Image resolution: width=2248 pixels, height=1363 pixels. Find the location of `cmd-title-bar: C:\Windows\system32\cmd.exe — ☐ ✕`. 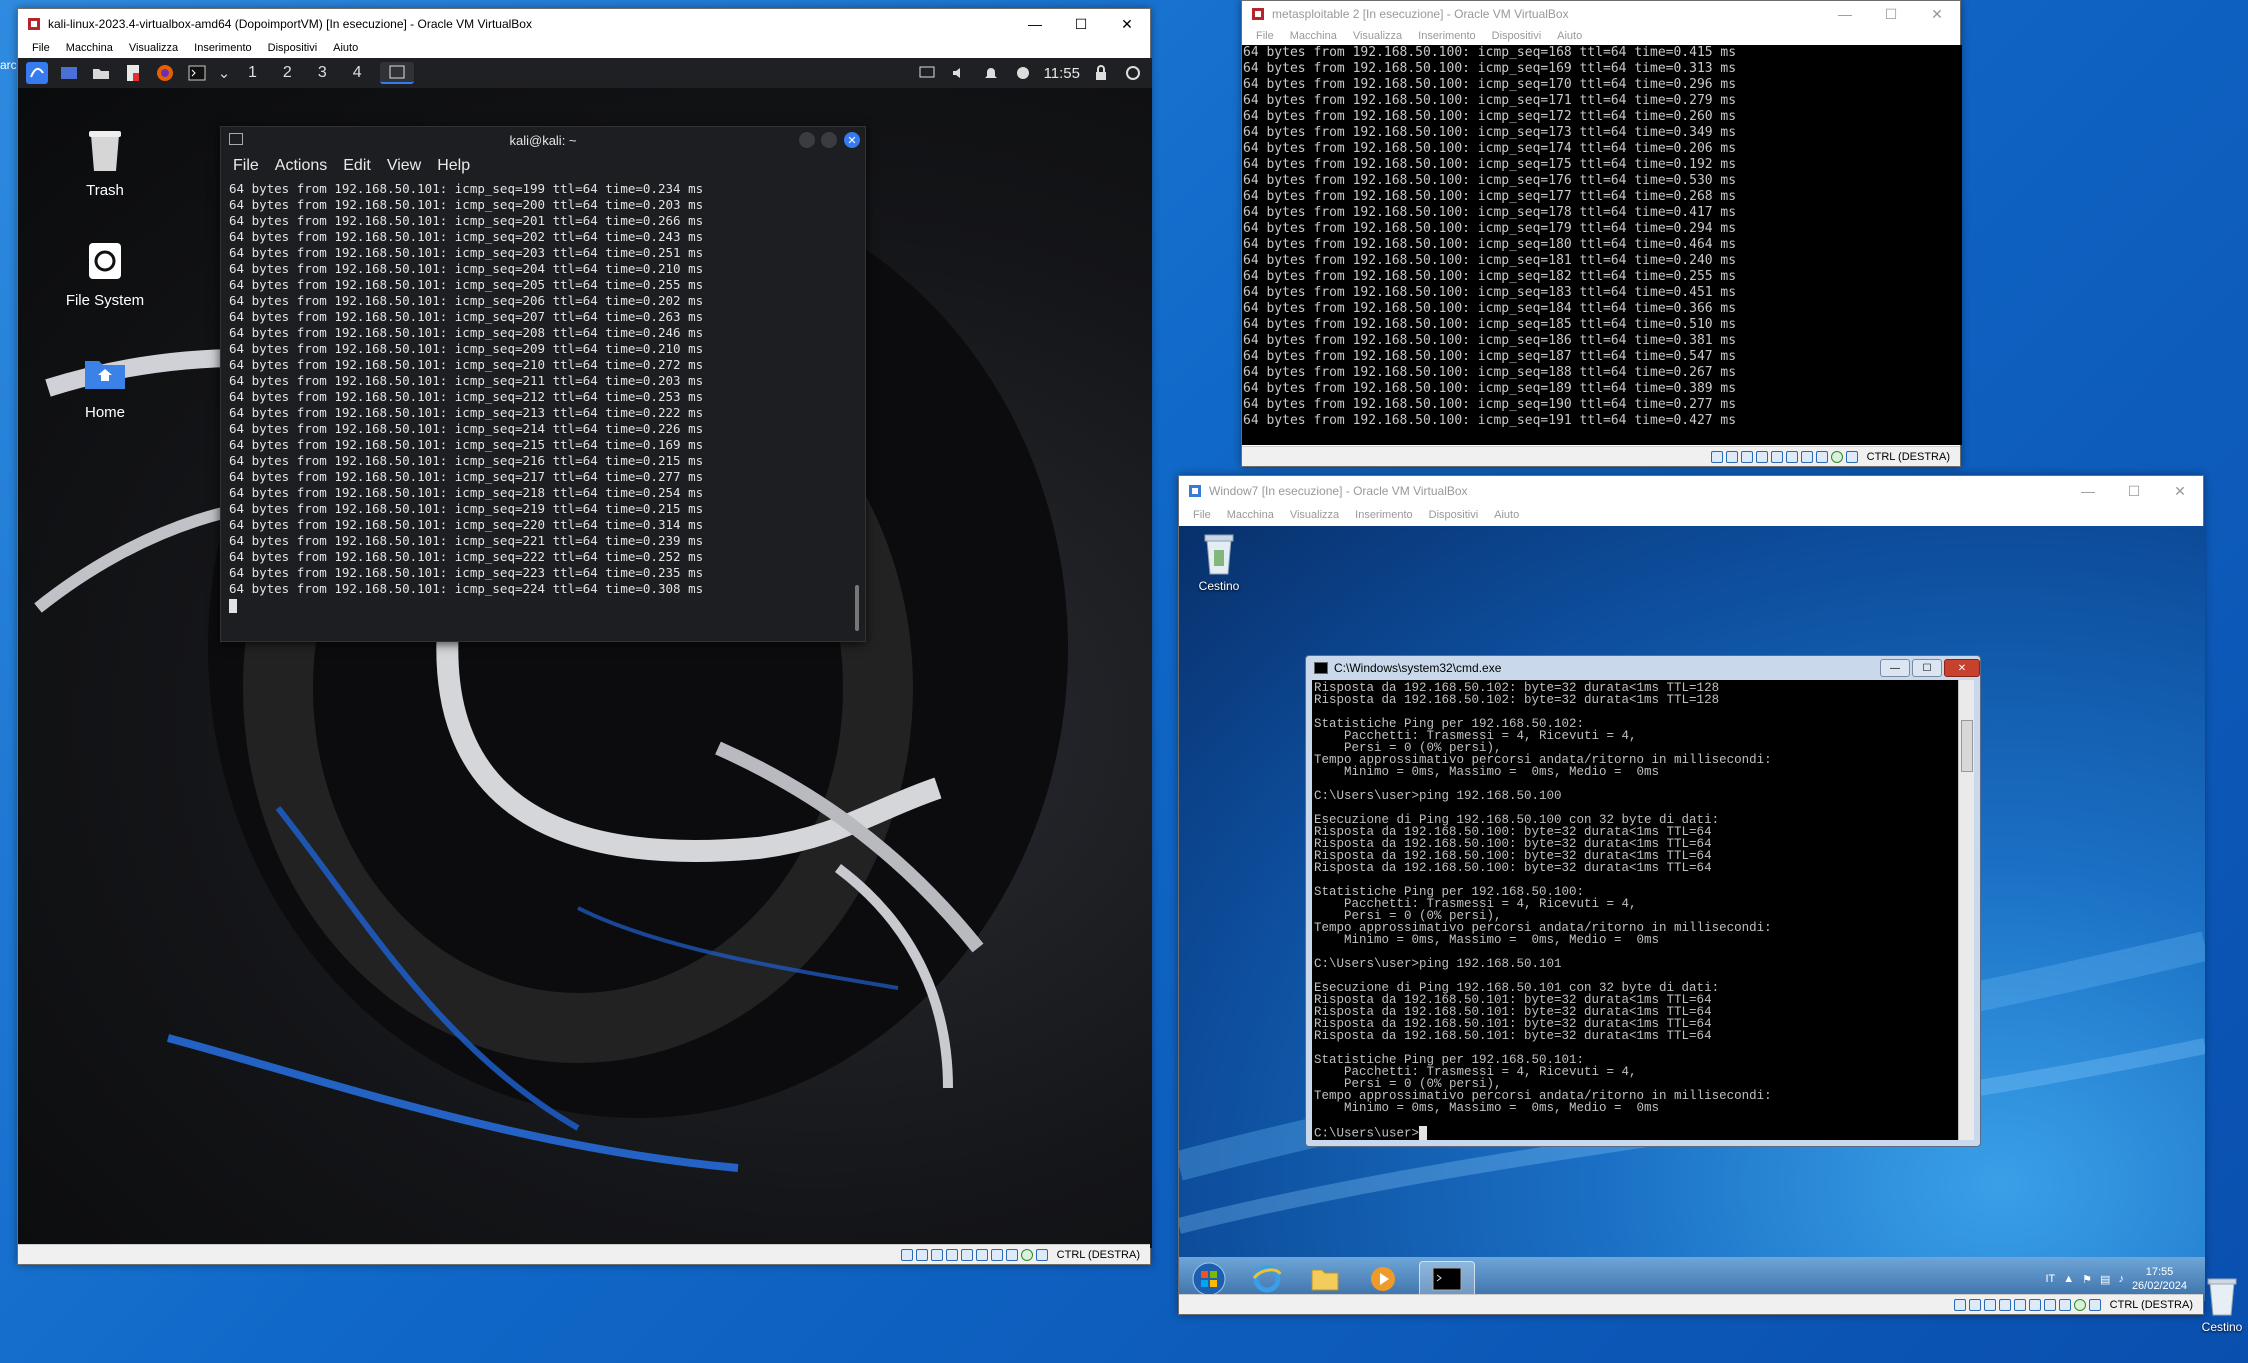

cmd-title-bar: C:\Windows\system32\cmd.exe — ☐ ✕ is located at coordinates (1643, 668).